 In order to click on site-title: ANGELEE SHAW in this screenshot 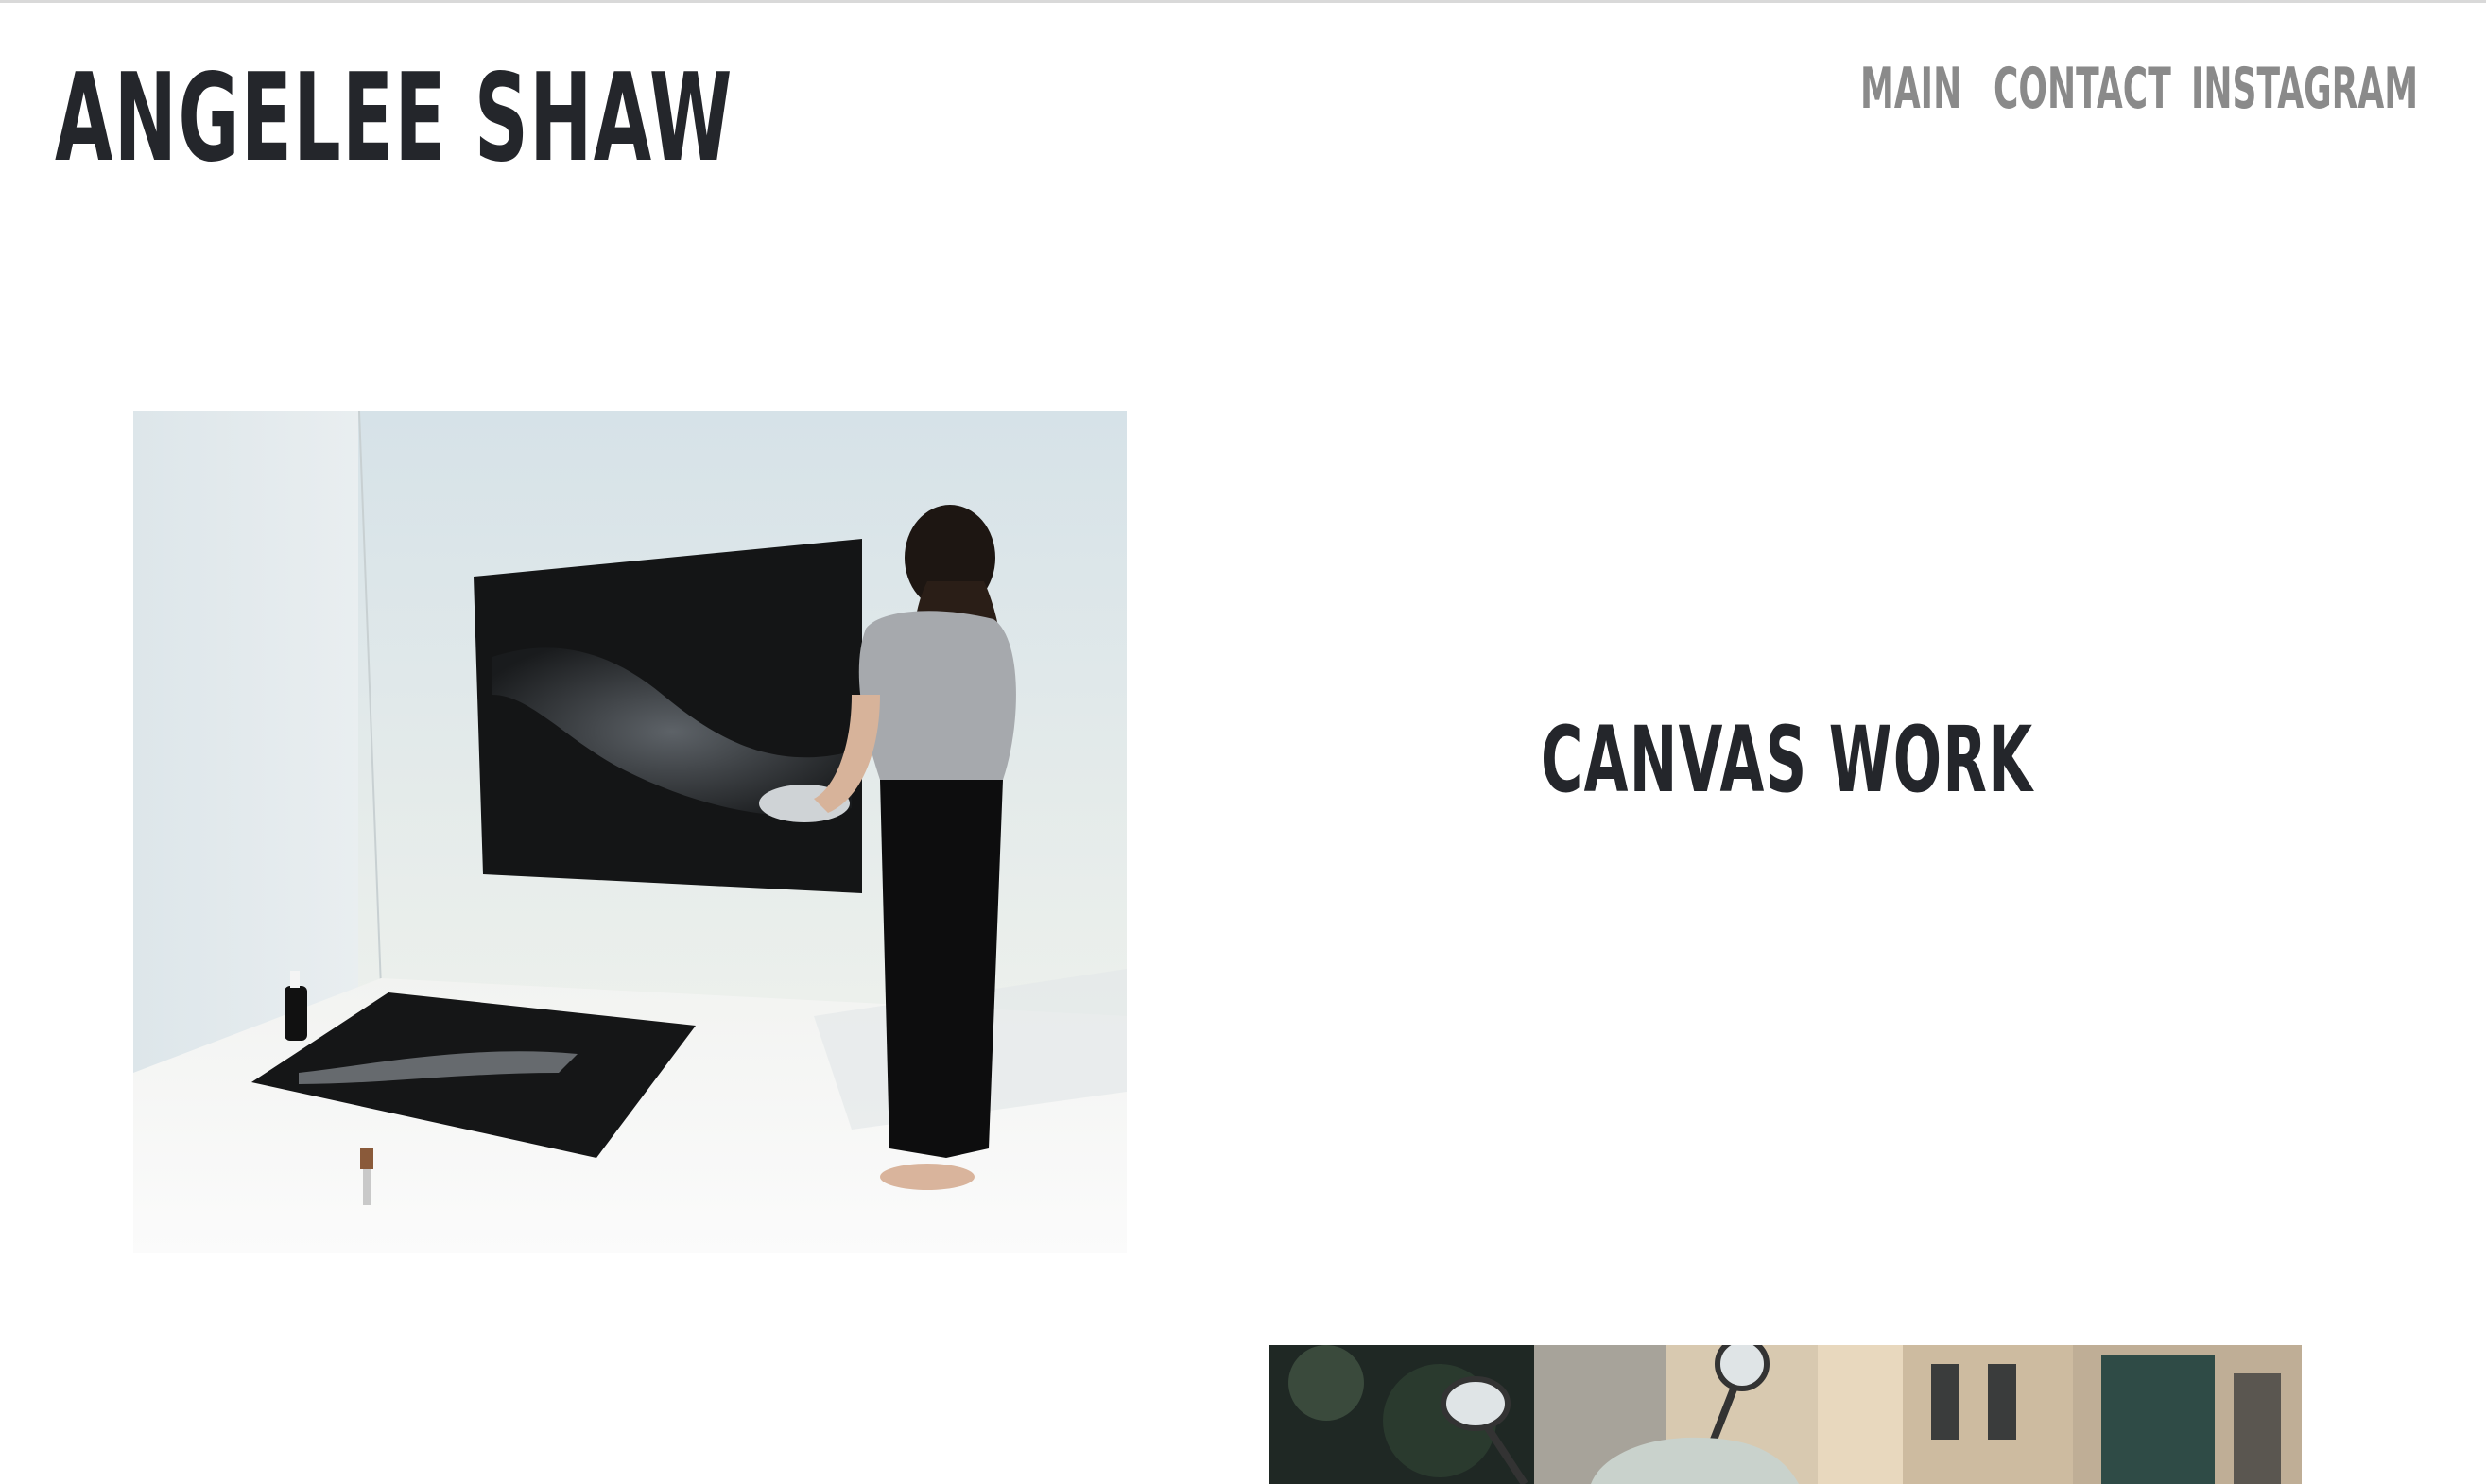, I will do `click(395, 119)`.